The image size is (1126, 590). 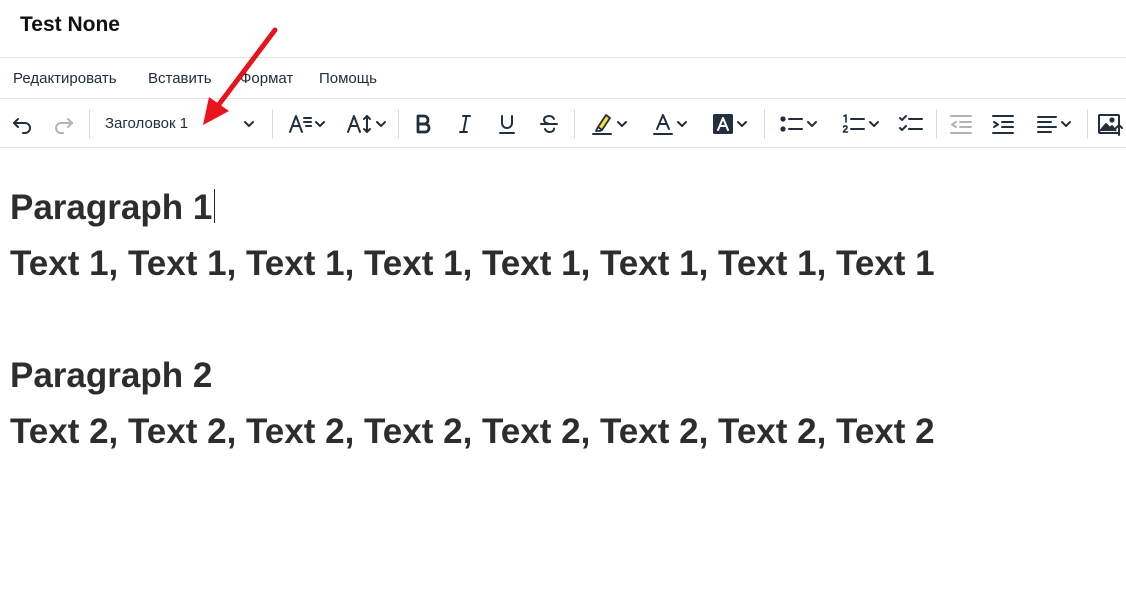 I want to click on block-format-value: Заголовок 1, so click(x=147, y=123).